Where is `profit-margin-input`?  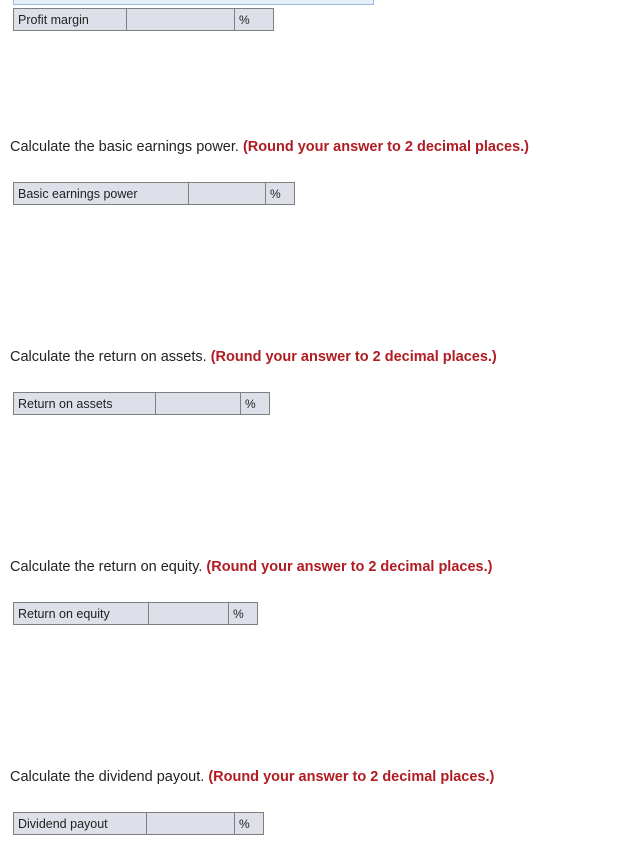
profit-margin-input is located at coordinates (180, 19).